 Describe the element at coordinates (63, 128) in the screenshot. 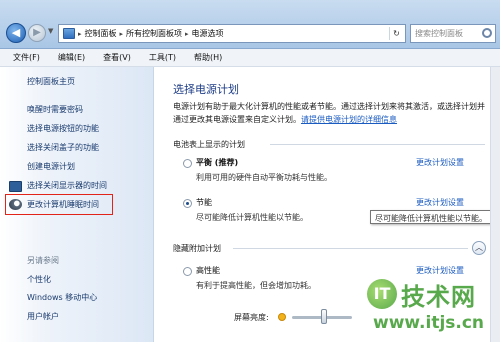

I see `sidebar-item-power-button: 选择电源按钮的功能` at that location.